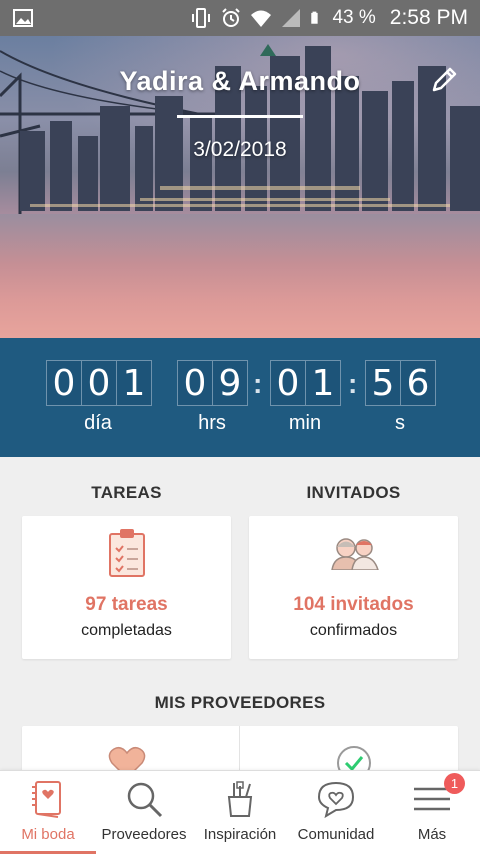 This screenshot has width=480, height=854. I want to click on invitados-heading: INVITADOS, so click(353, 492).